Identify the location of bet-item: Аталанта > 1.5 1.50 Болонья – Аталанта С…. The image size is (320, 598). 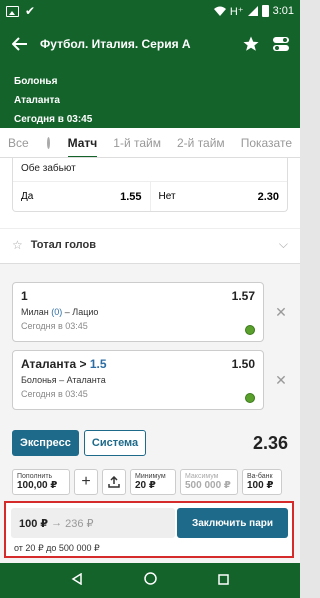
(138, 380).